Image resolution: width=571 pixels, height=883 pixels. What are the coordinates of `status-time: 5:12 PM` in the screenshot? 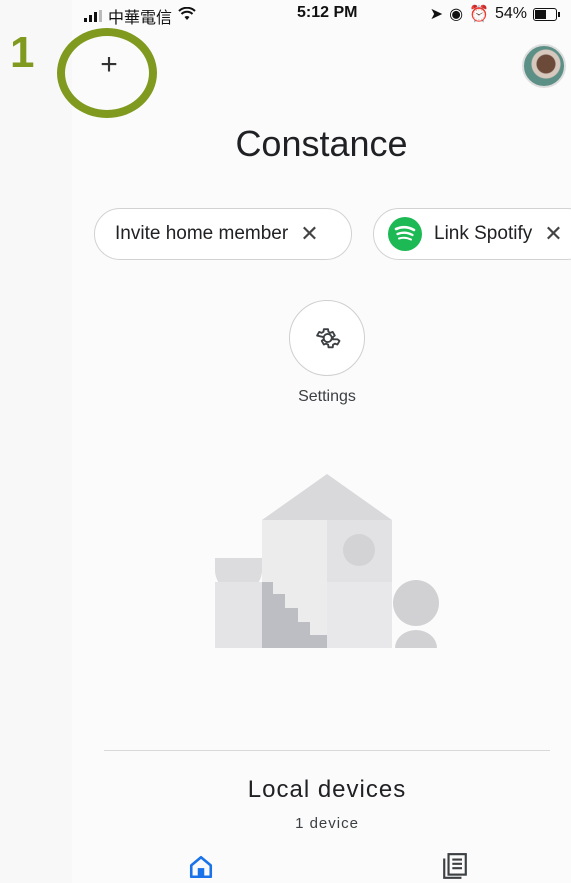 It's located at (327, 12).